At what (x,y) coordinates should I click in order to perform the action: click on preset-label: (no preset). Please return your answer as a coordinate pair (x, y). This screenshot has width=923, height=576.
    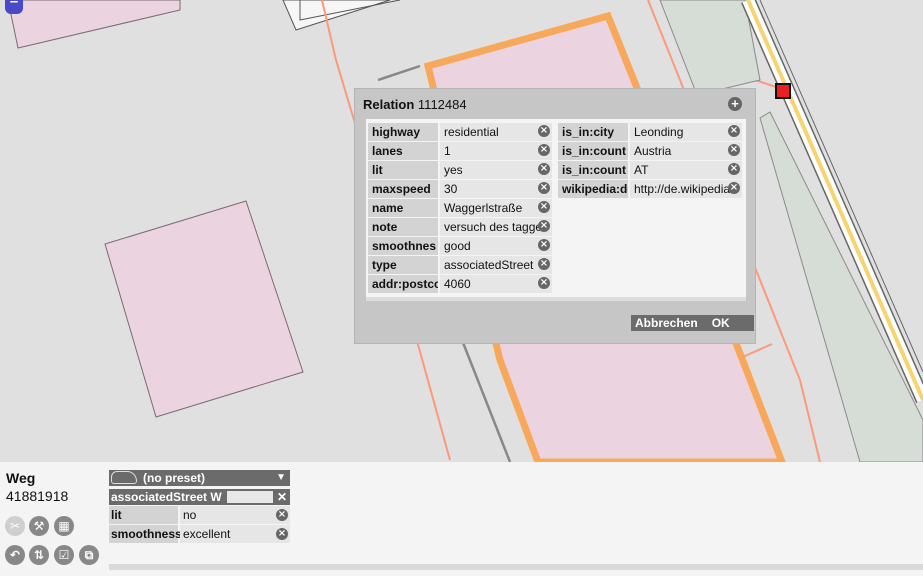
    Looking at the image, I should click on (174, 478).